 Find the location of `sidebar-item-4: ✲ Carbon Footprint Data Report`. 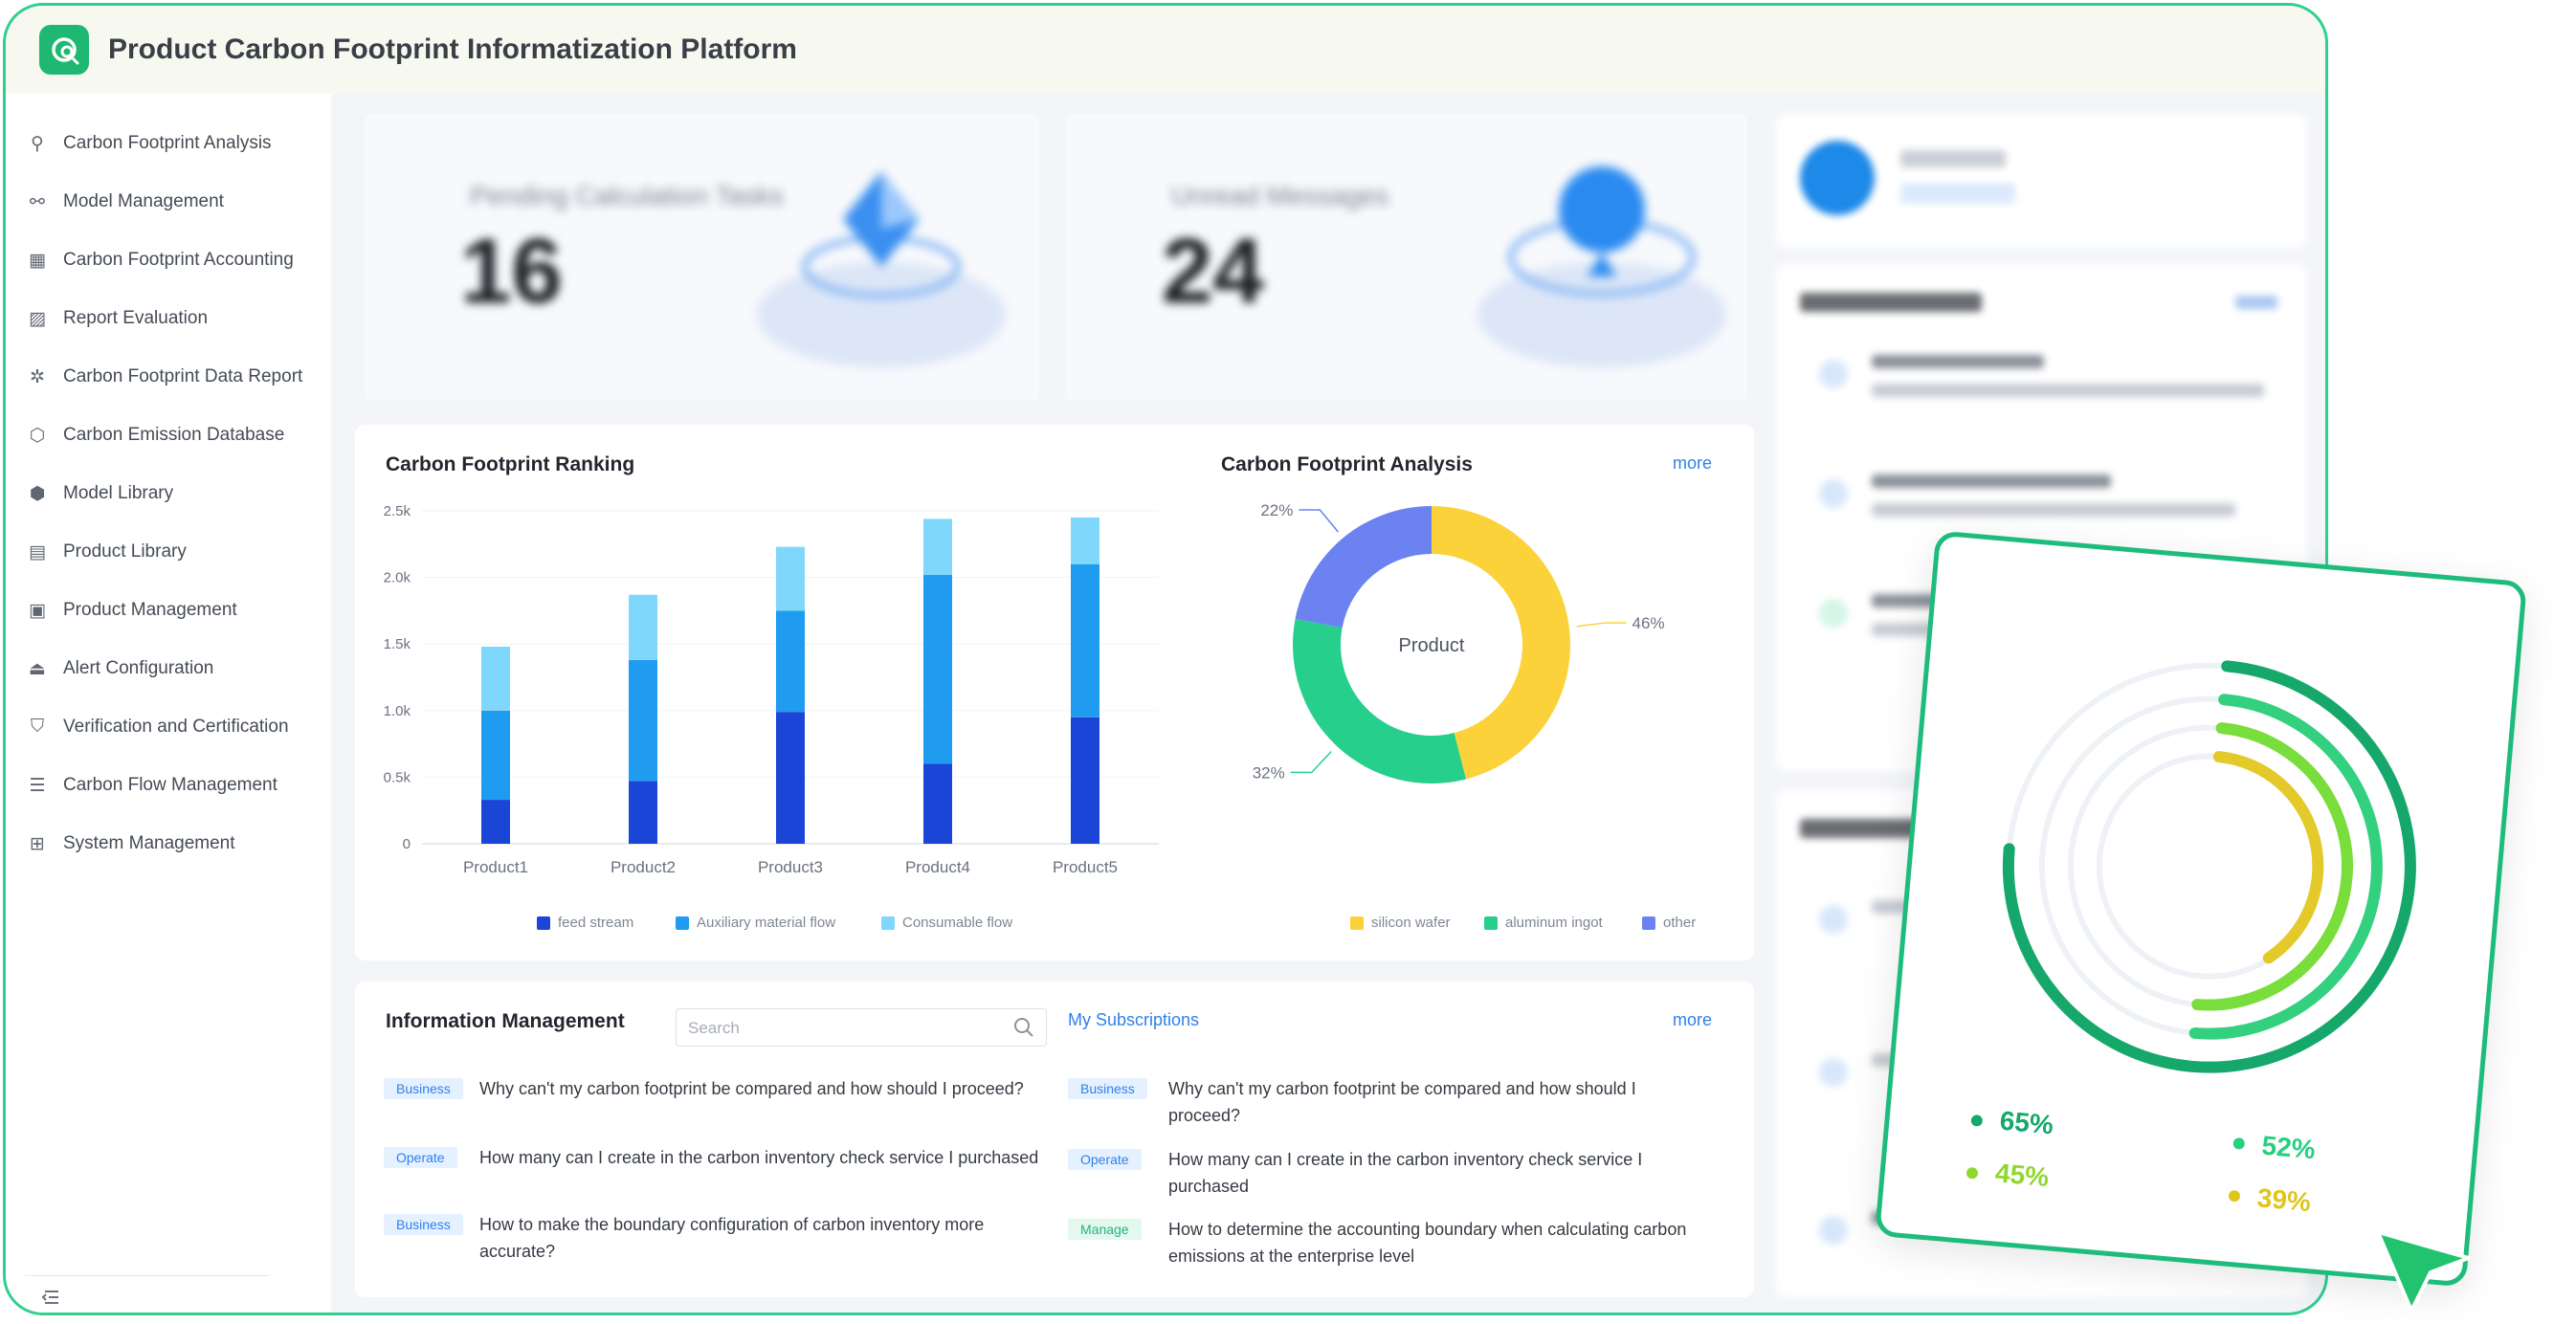

sidebar-item-4: ✲ Carbon Footprint Data Report is located at coordinates (164, 377).